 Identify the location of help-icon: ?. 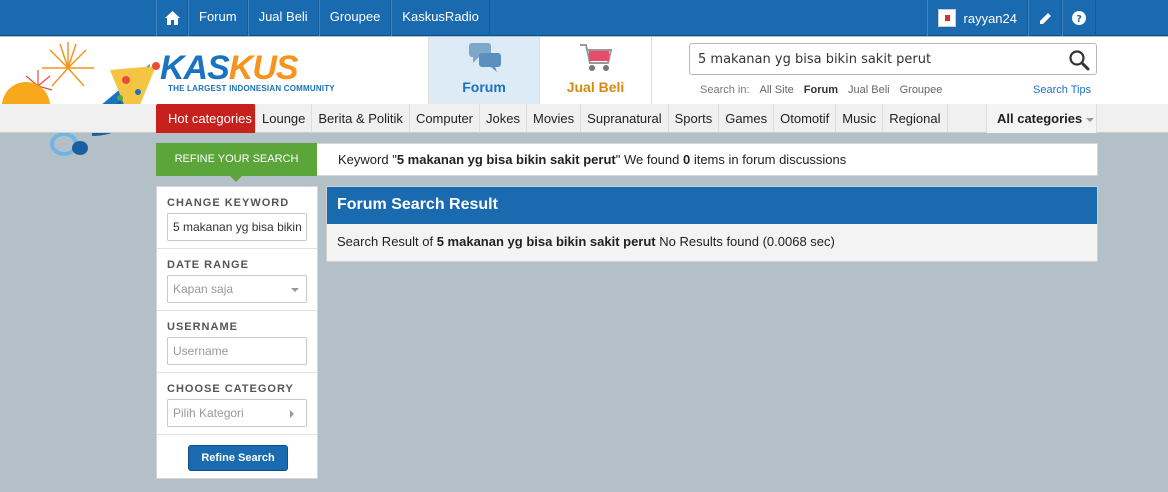
(1079, 18).